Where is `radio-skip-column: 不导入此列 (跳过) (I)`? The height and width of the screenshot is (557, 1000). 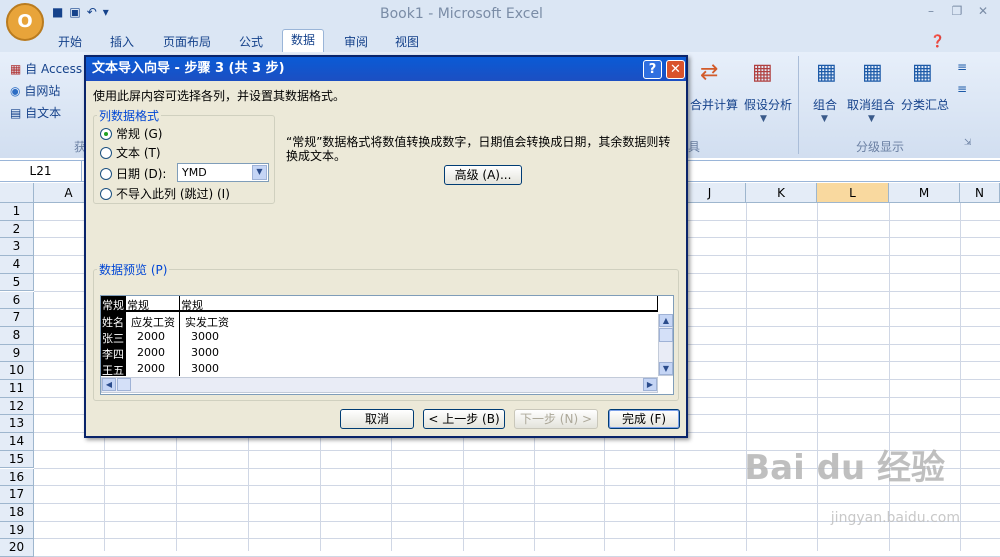
radio-skip-column: 不导入此列 (跳过) (I) is located at coordinates (165, 193).